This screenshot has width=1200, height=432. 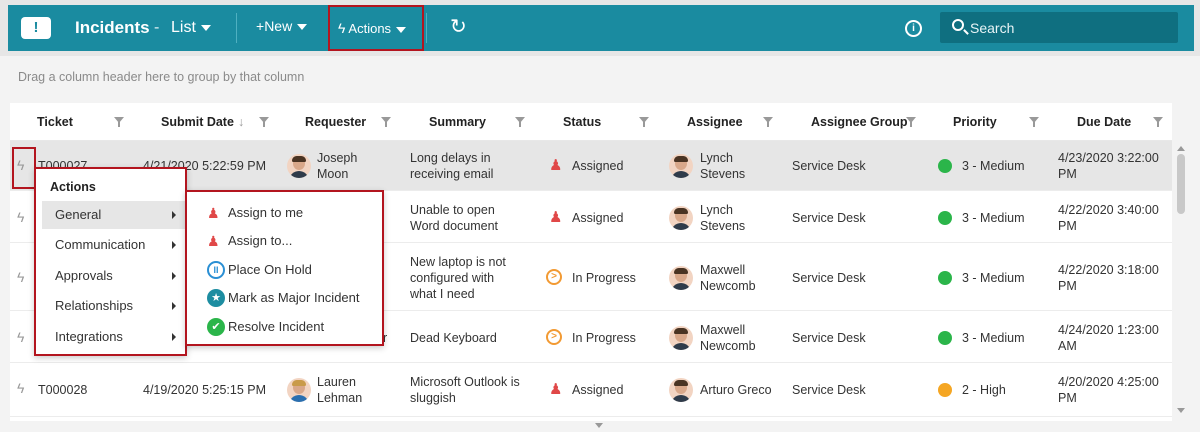 I want to click on column-header-submit-date: Submit Date ↓, so click(x=202, y=122).